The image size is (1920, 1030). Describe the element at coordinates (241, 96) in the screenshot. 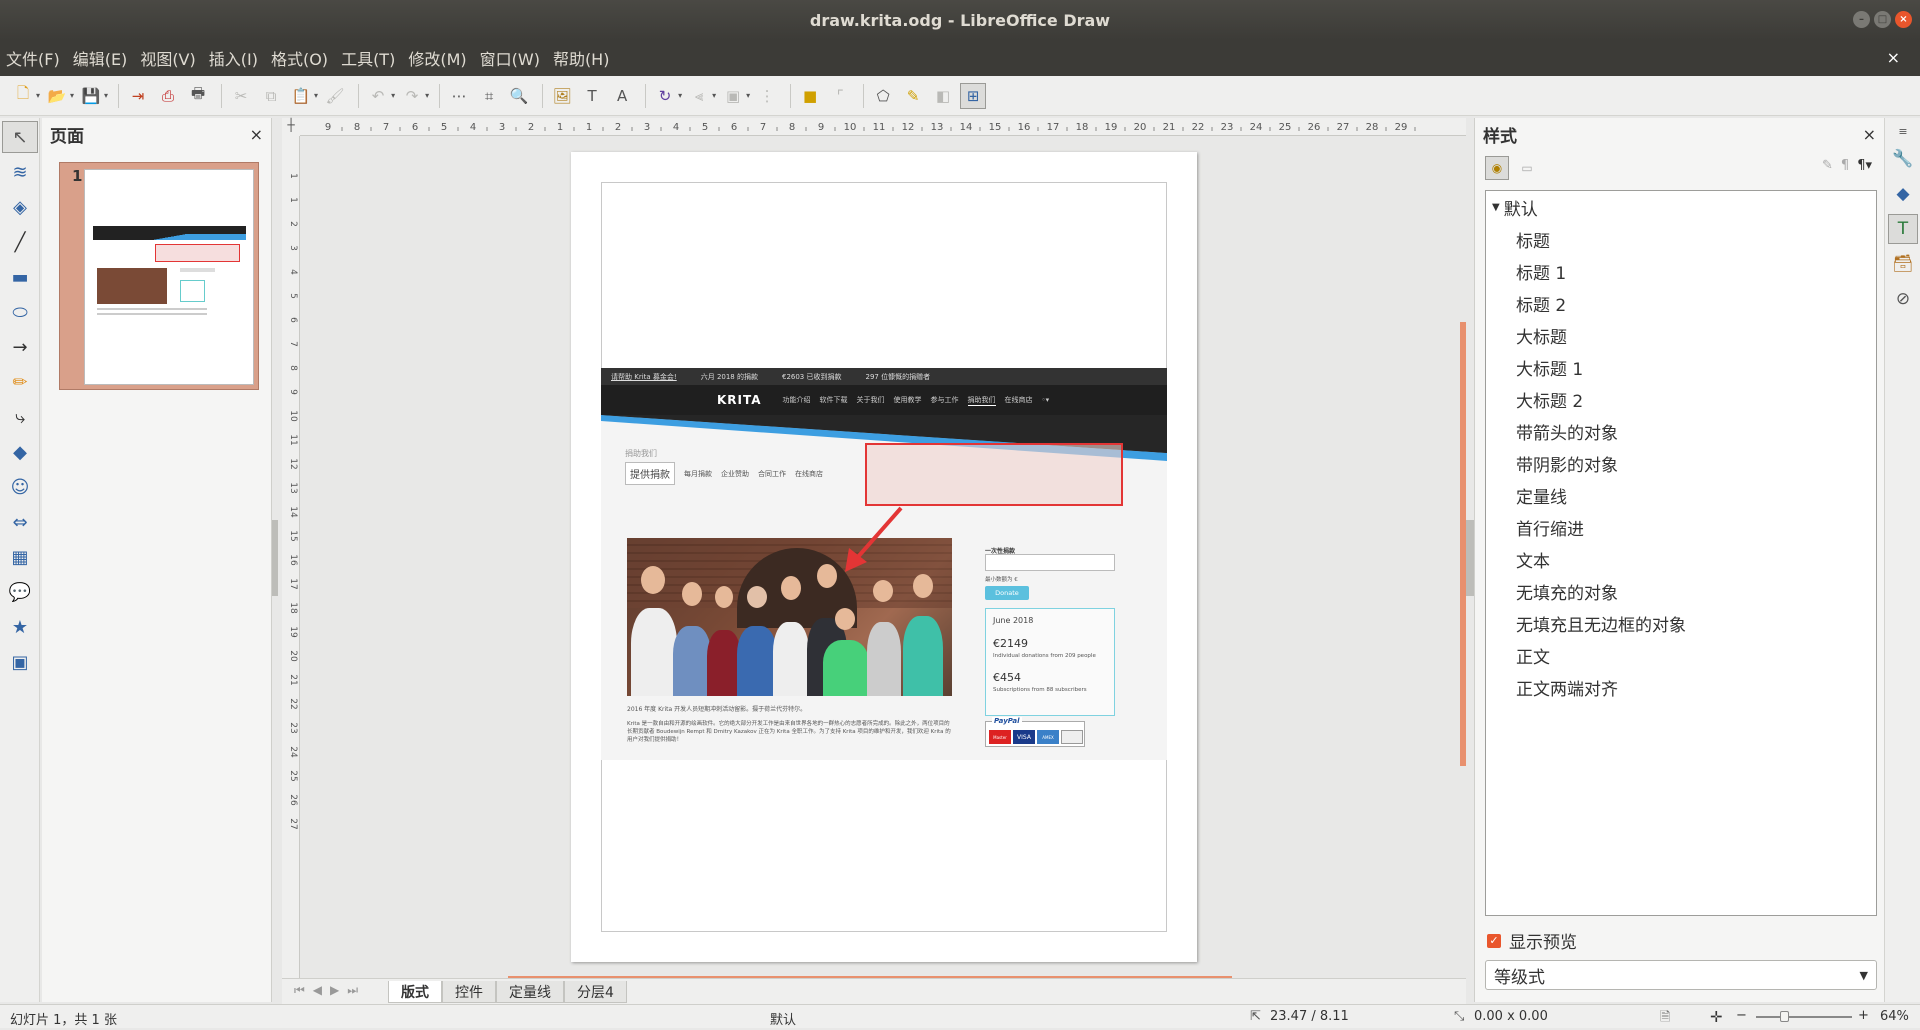

I see `cut-icon: ✂` at that location.